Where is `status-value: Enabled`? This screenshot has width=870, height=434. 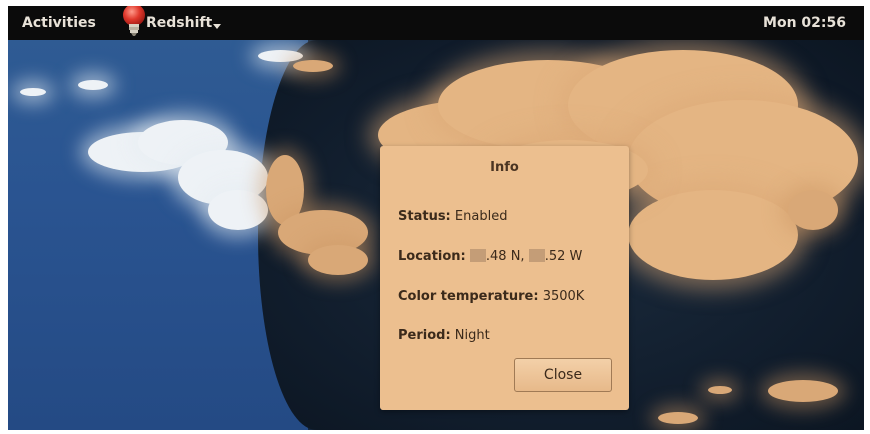 status-value: Enabled is located at coordinates (481, 216).